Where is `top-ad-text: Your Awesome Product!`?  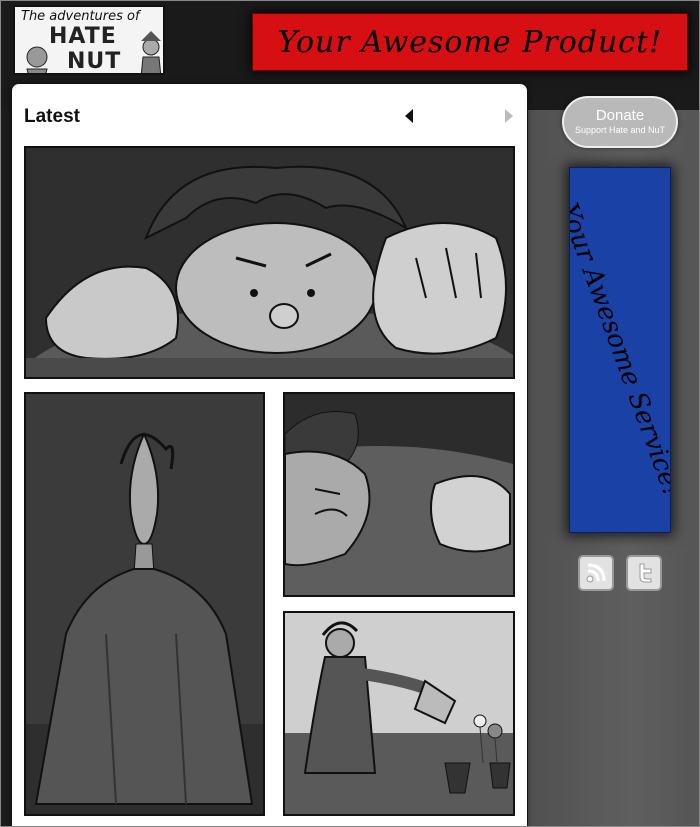 top-ad-text: Your Awesome Product! is located at coordinates (470, 42).